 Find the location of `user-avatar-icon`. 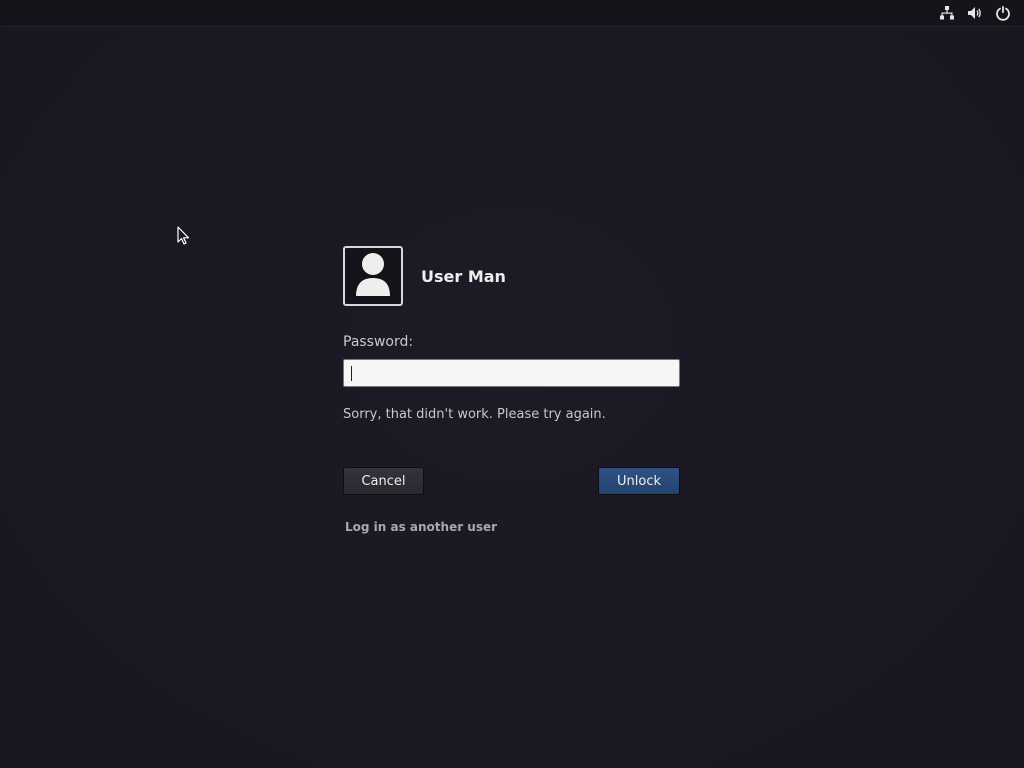

user-avatar-icon is located at coordinates (373, 276).